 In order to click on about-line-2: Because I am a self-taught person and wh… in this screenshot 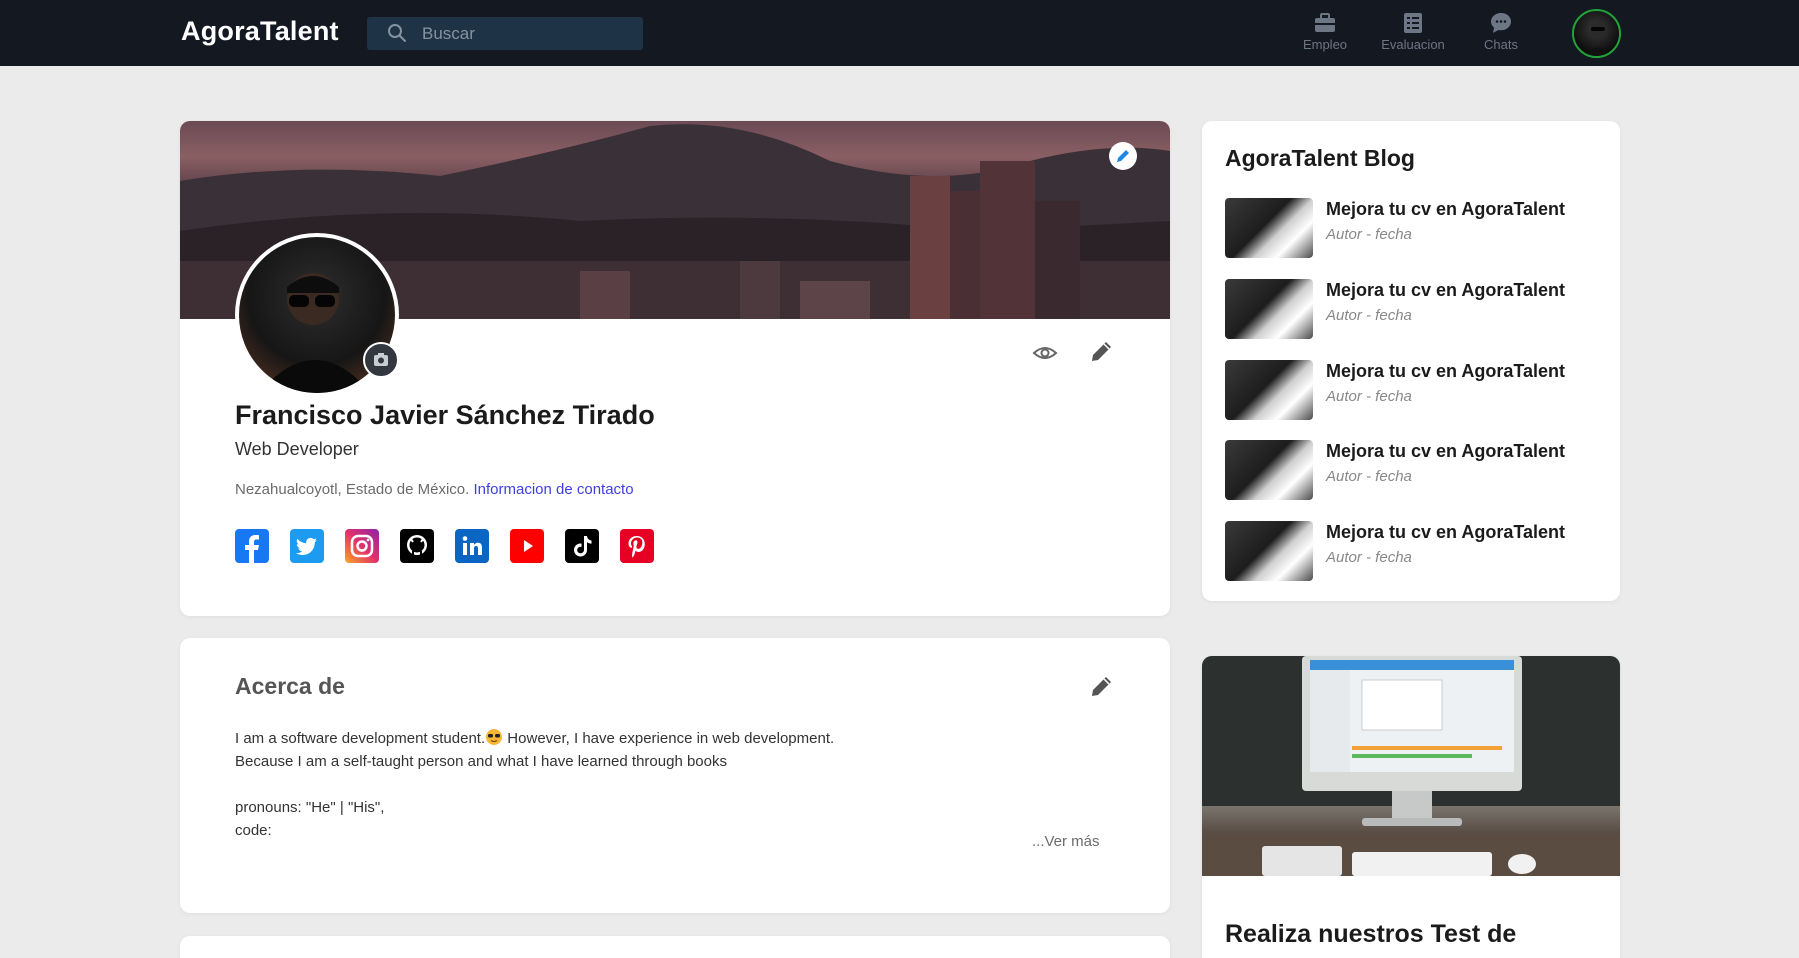, I will do `click(481, 761)`.